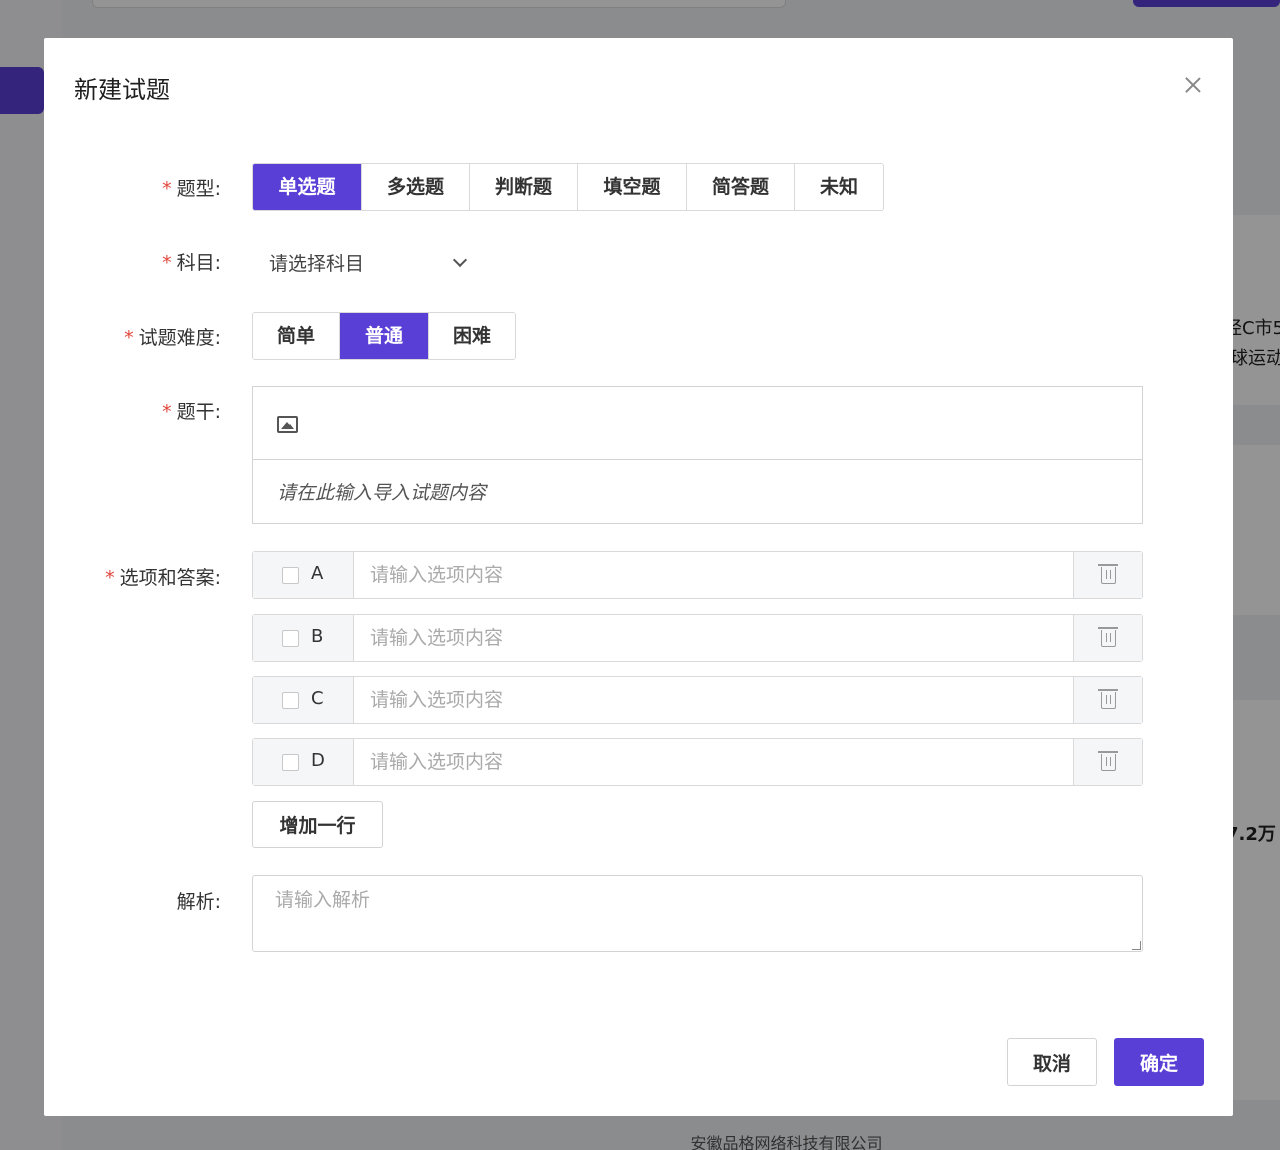  Describe the element at coordinates (318, 760) in the screenshot. I see `option-letter: D` at that location.